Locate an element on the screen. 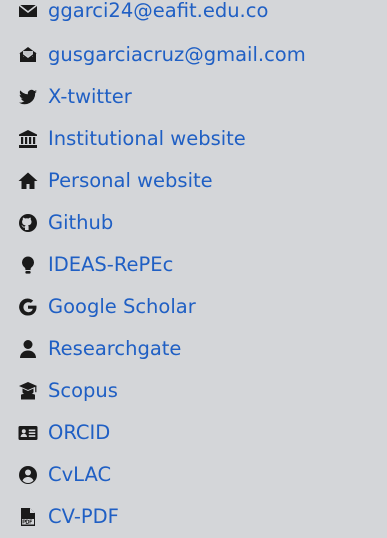 This screenshot has width=387, height=538. link-label: ggarci24@eafit.edu.co is located at coordinates (158, 11).